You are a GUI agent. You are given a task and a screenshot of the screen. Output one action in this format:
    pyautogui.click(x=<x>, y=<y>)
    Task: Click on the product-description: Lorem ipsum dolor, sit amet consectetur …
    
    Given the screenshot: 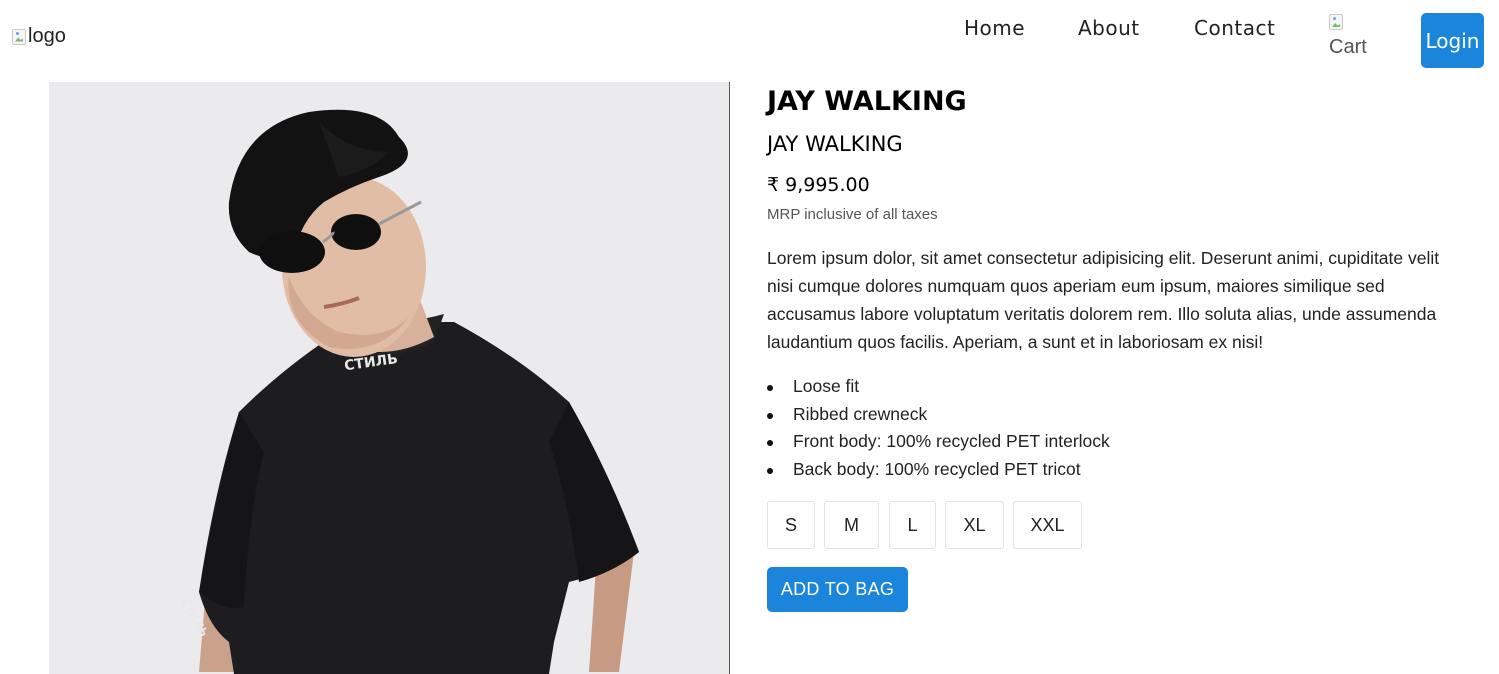 What is the action you would take?
    pyautogui.click(x=1103, y=300)
    